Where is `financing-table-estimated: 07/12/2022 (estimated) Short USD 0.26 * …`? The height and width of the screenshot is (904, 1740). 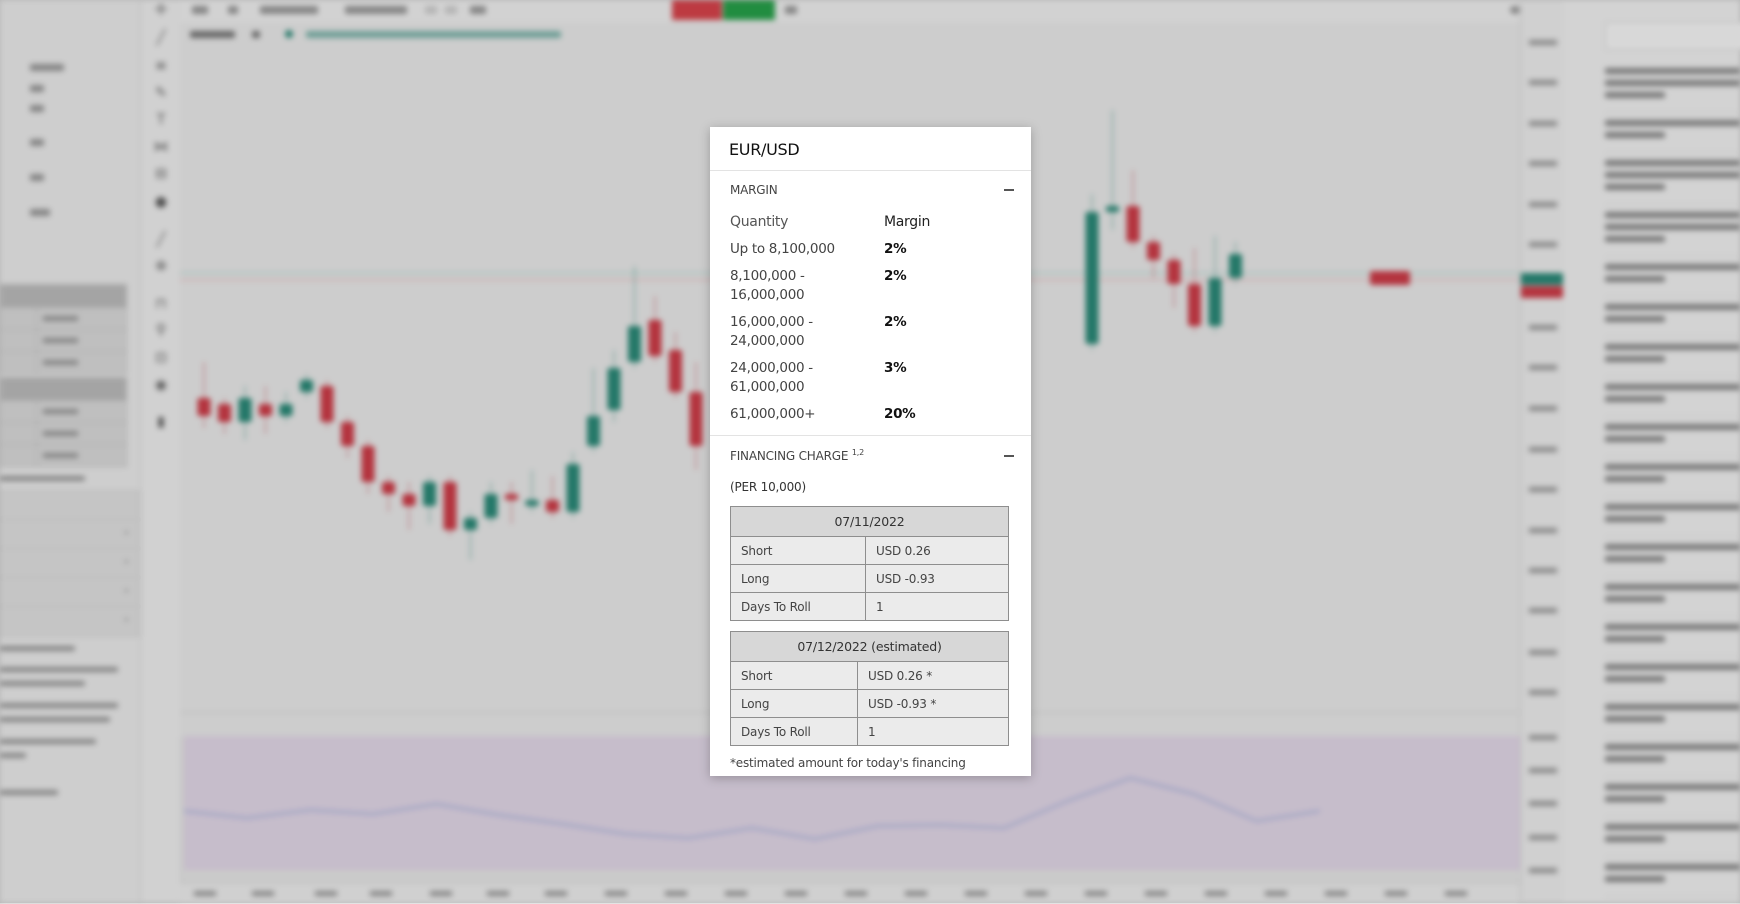
financing-table-estimated: 07/12/2022 (estimated) Short USD 0.26 * … is located at coordinates (869, 688).